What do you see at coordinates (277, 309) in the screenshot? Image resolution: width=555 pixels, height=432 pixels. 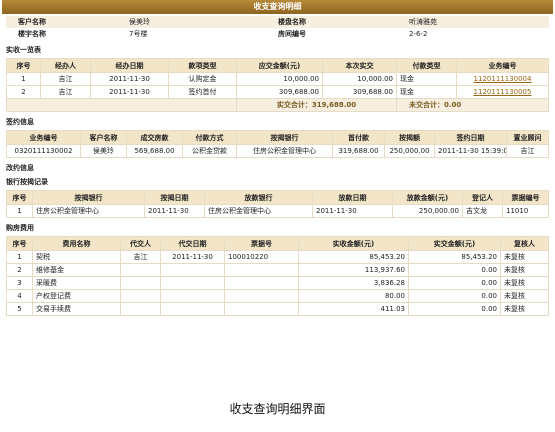 I see `table-row: 5 交易手续费 411.03 0.00 未复核` at bounding box center [277, 309].